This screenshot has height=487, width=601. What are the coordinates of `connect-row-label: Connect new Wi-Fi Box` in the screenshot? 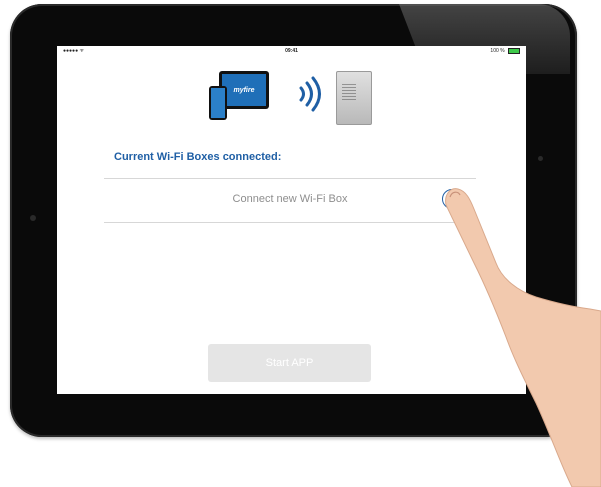 It's located at (290, 199).